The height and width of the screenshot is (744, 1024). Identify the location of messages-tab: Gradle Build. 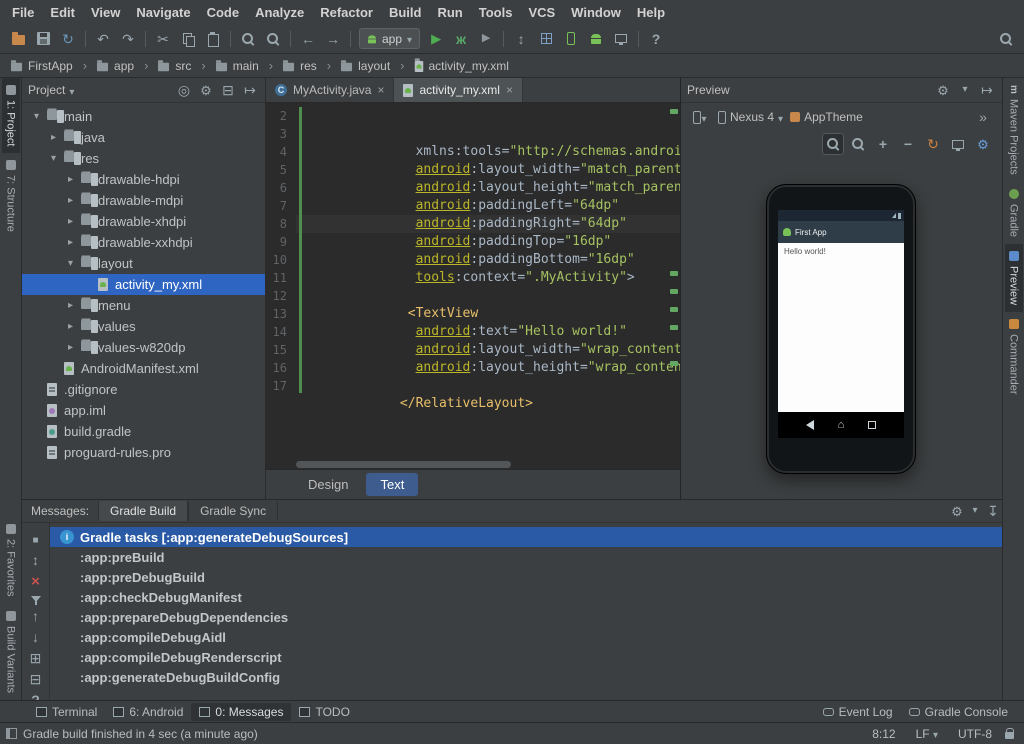
(143, 511).